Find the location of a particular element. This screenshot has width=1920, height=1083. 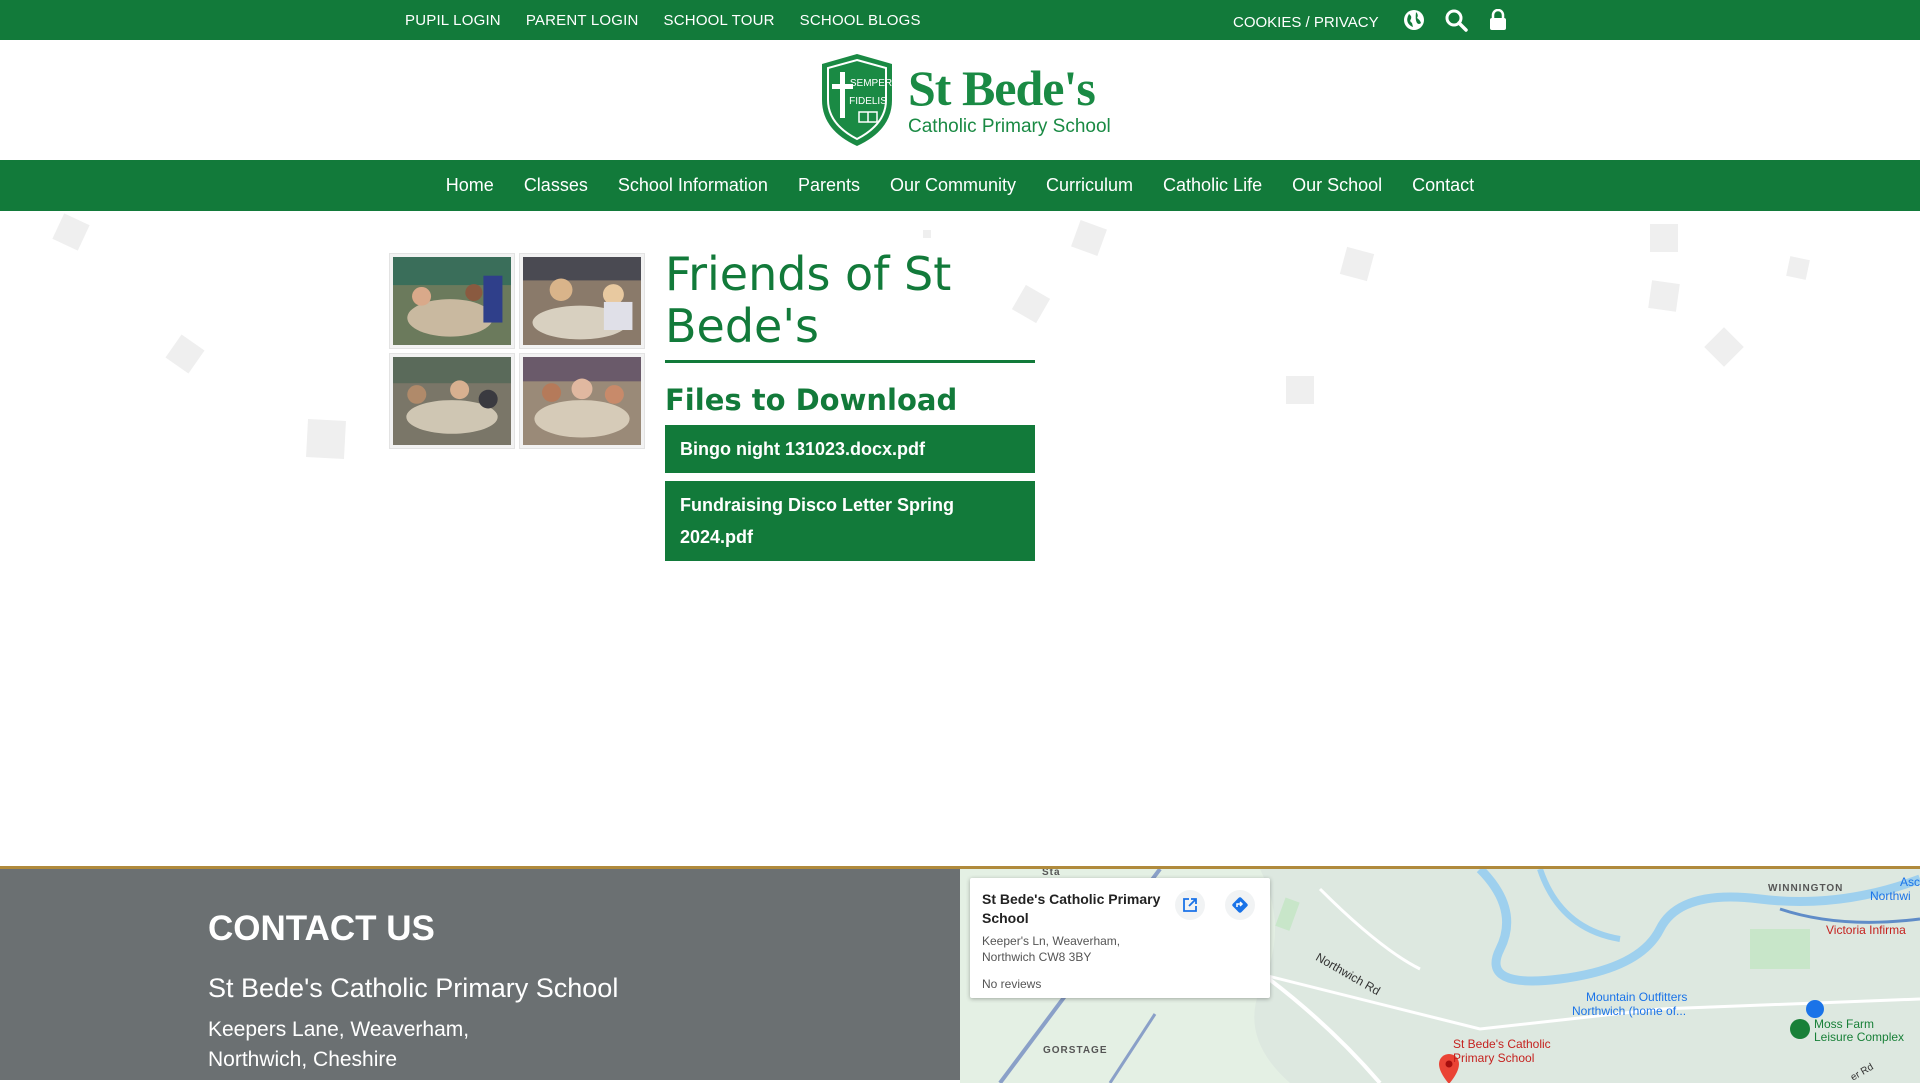

globe-icon is located at coordinates (1414, 20).